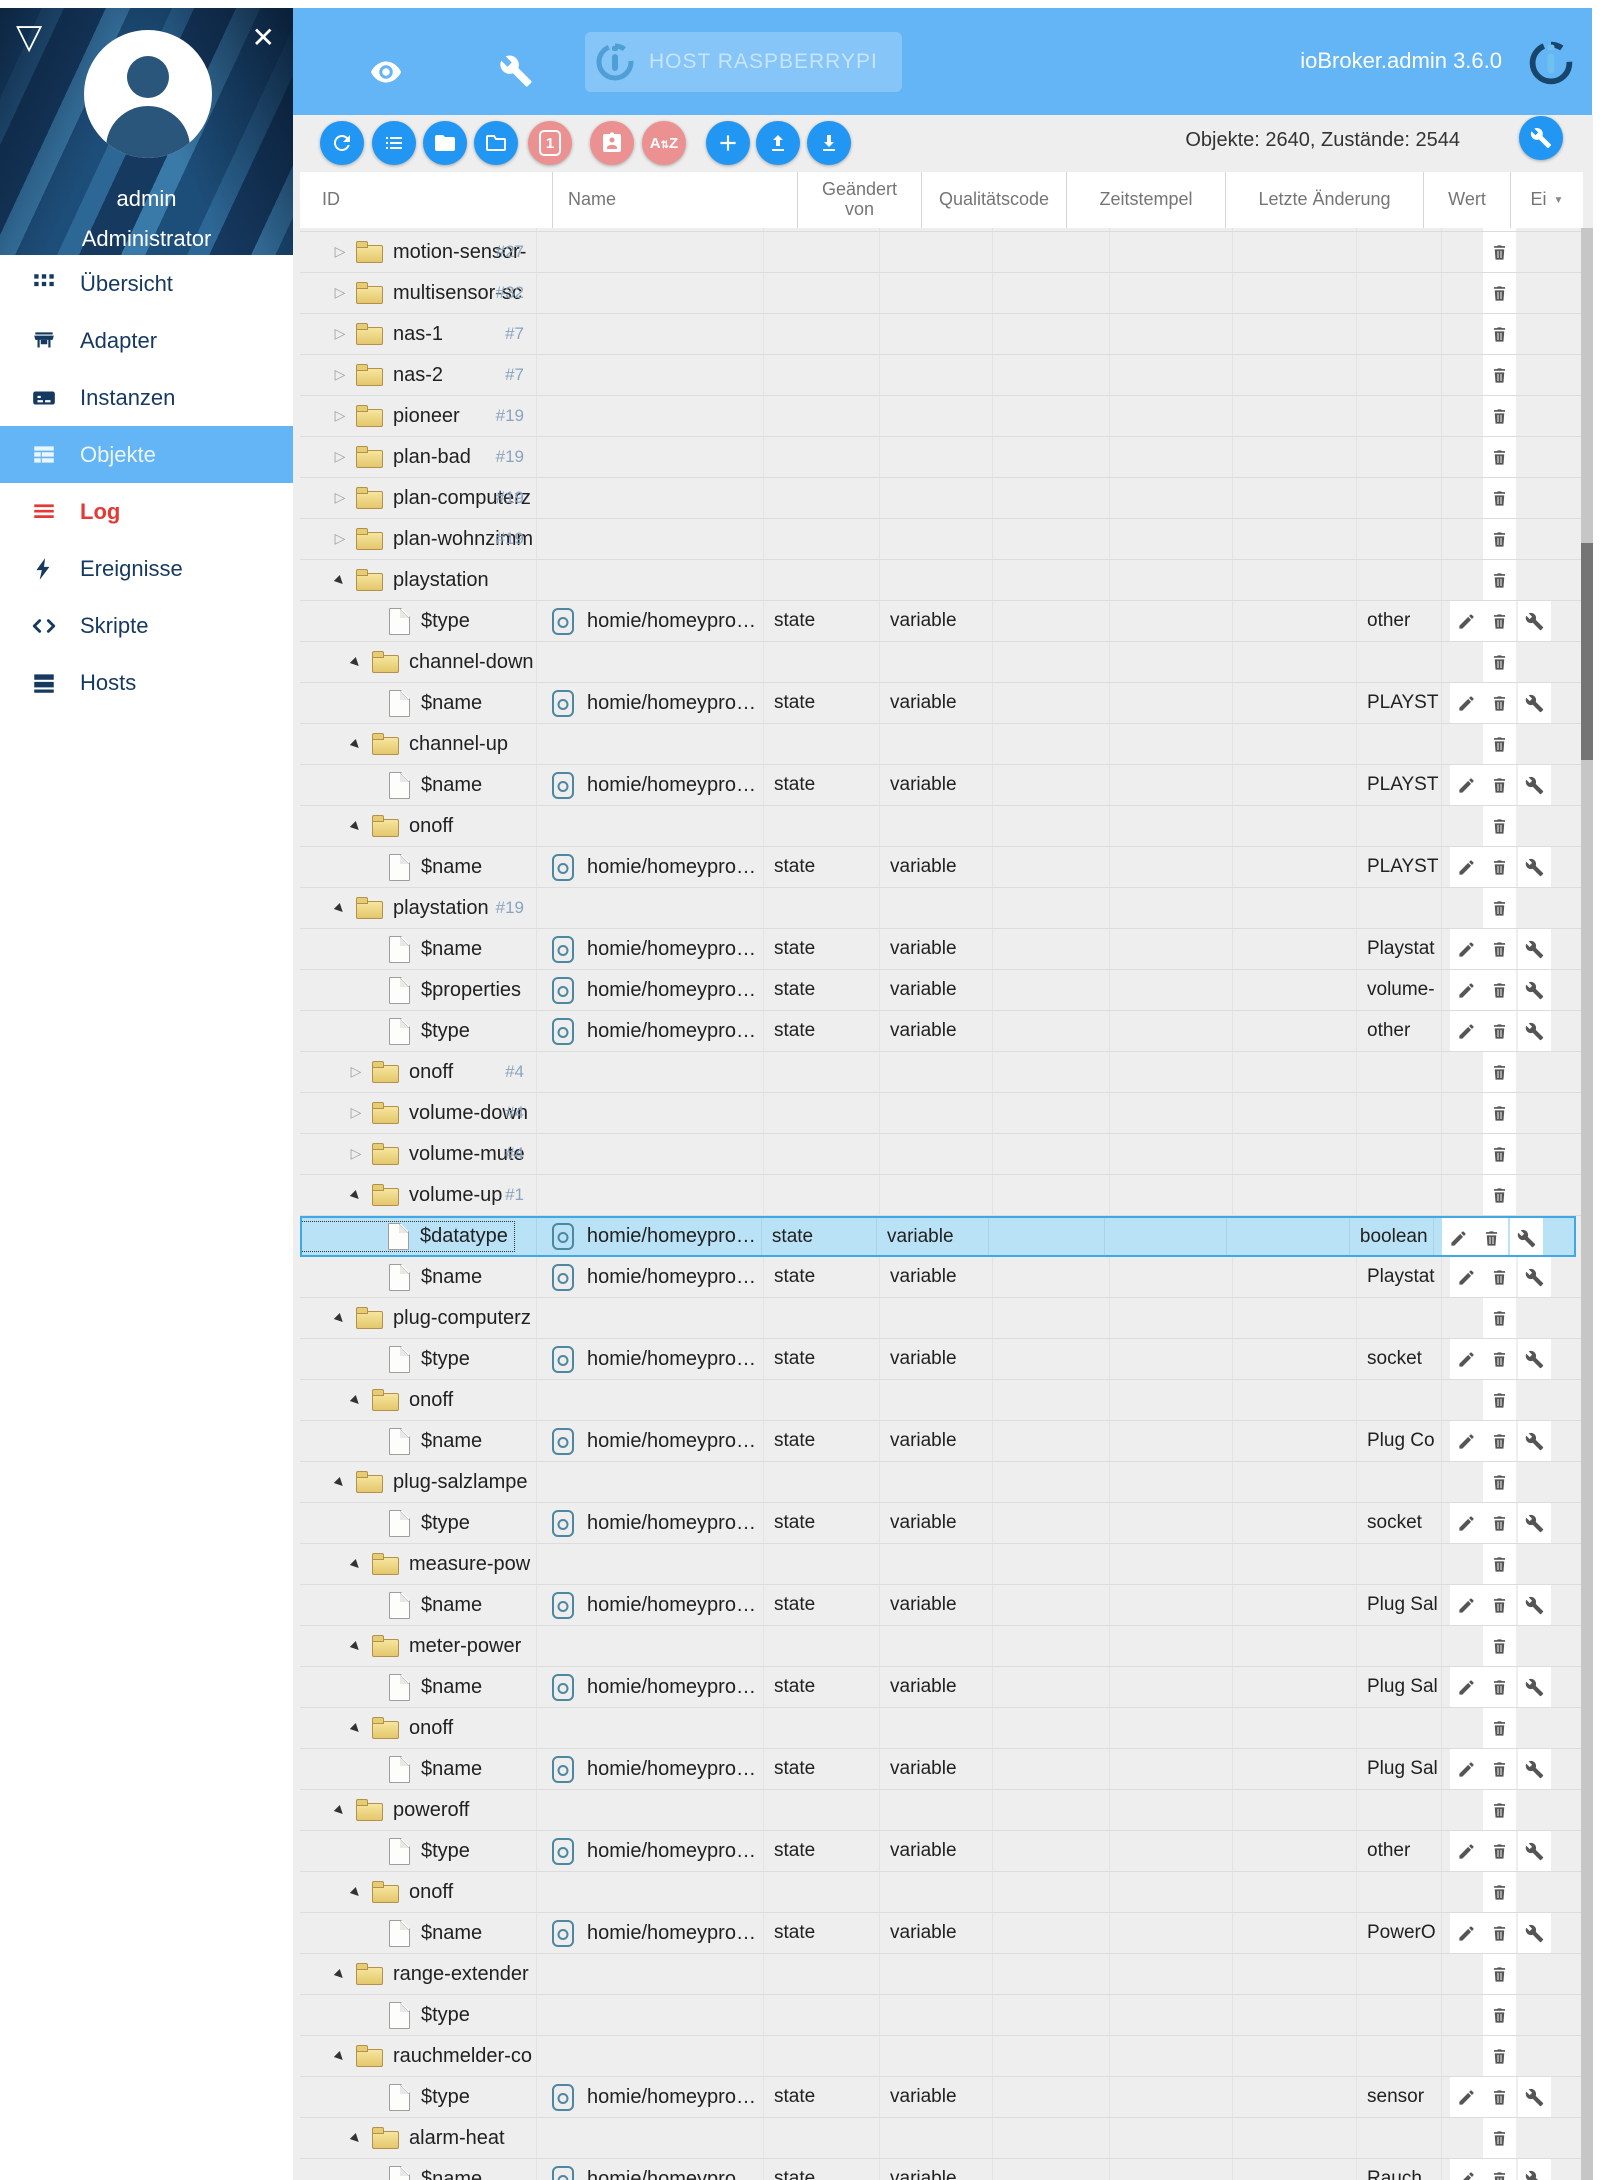 This screenshot has height=2180, width=1600. Describe the element at coordinates (1547, 200) in the screenshot. I see `column-header-ei: Ei ▼` at that location.